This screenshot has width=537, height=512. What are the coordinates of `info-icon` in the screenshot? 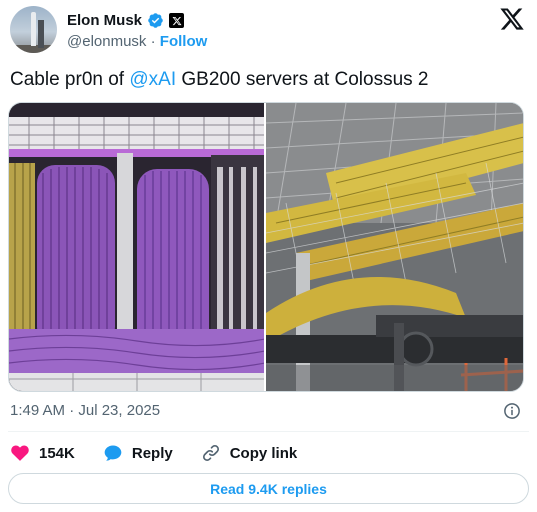 It's located at (512, 411).